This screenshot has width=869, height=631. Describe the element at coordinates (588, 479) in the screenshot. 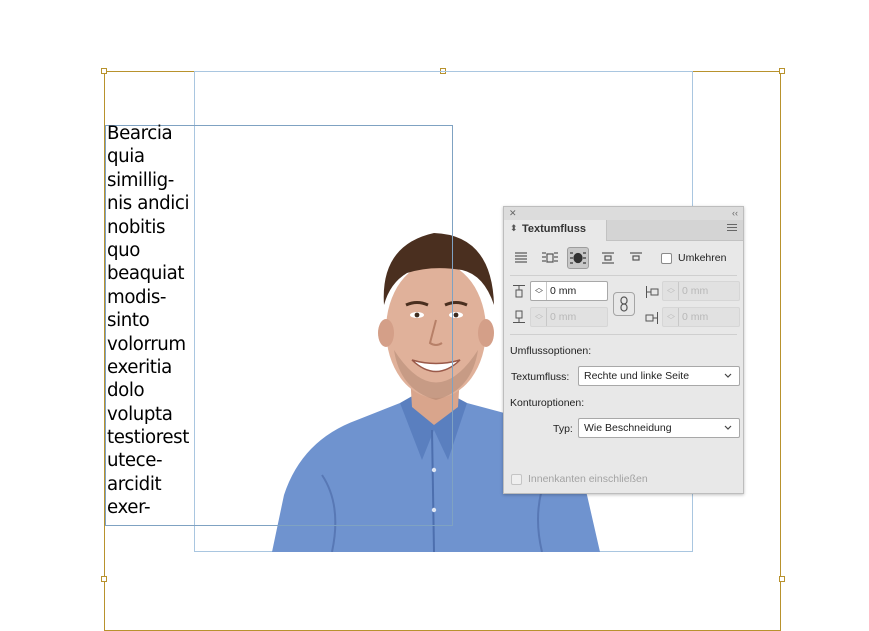

I see `include-inside-edges-label: Innenkanten einschließen` at that location.